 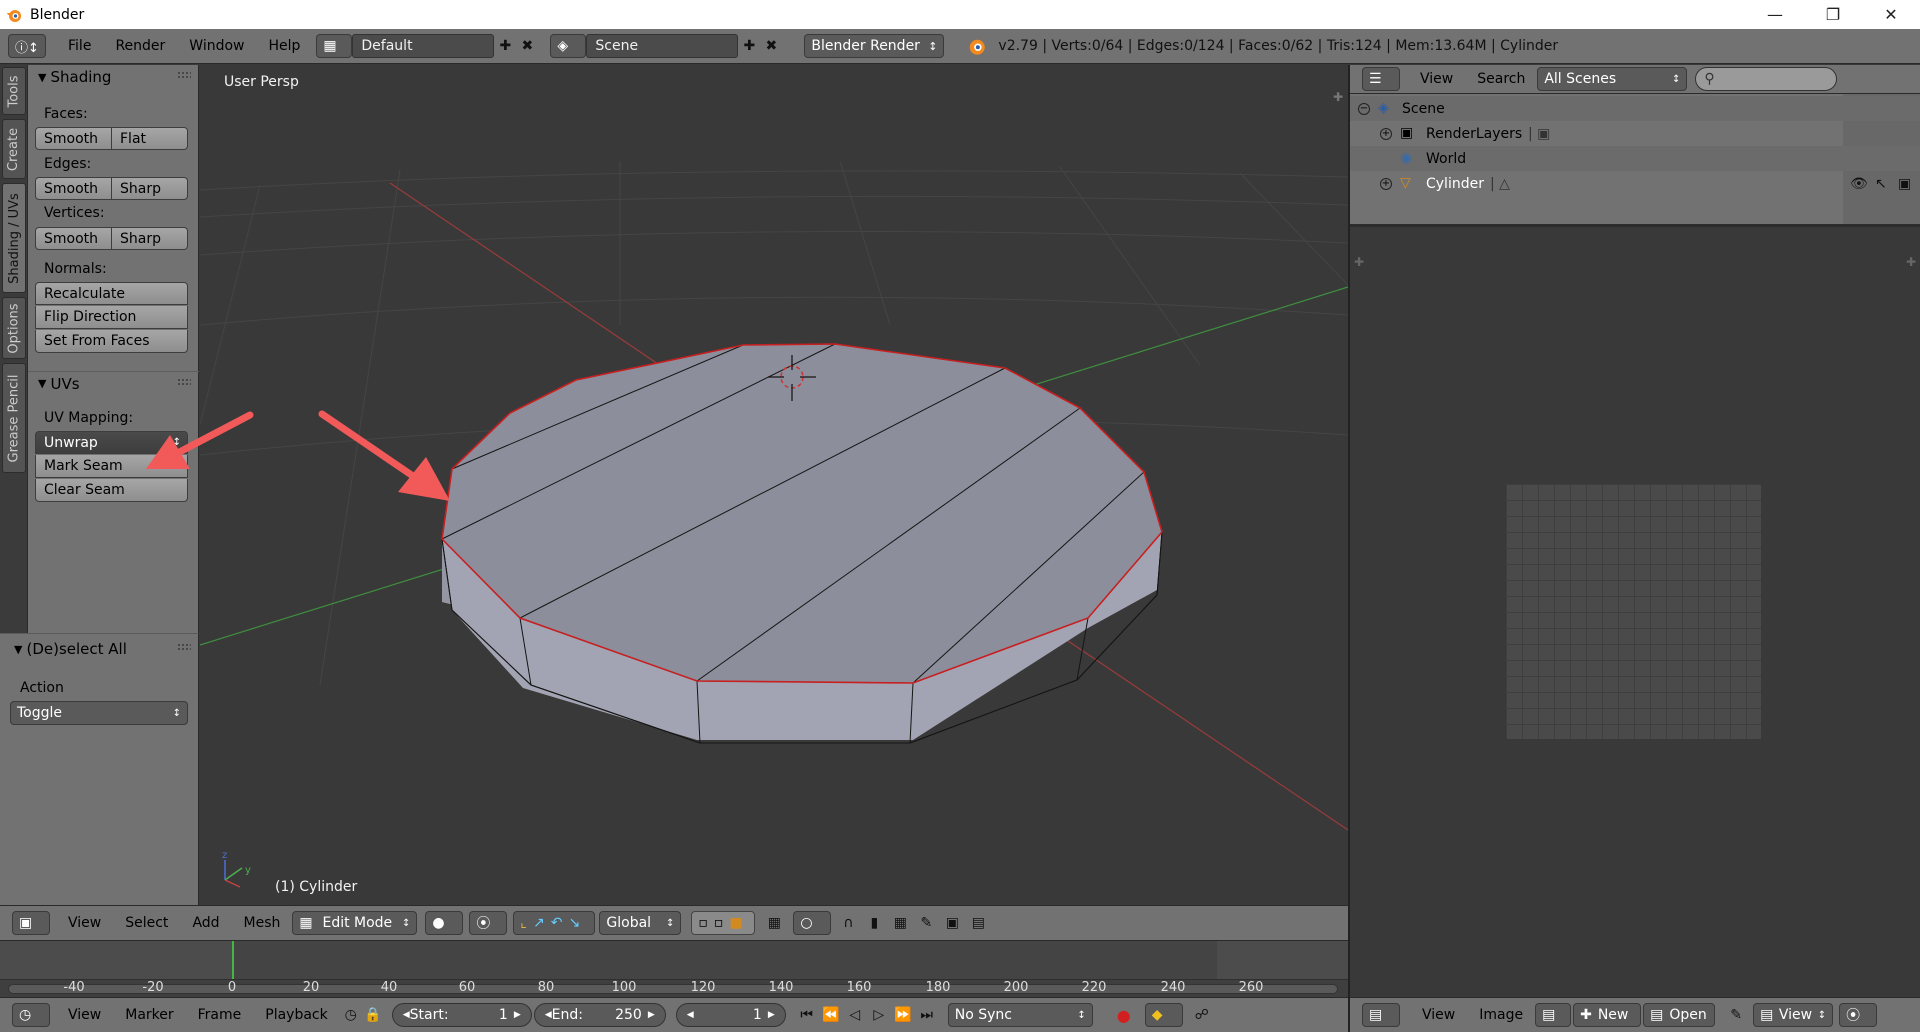 I want to click on menu-help: Help, so click(x=284, y=46).